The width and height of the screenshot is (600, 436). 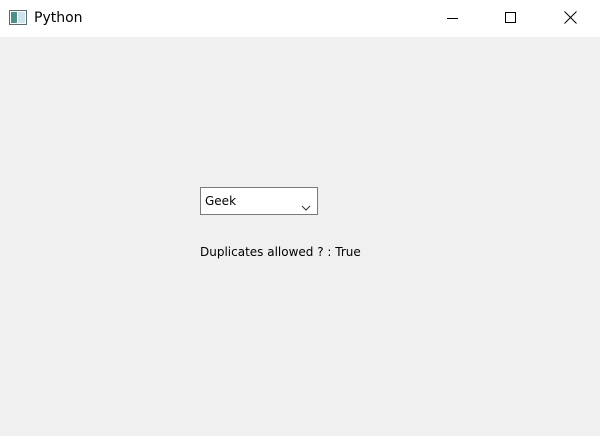 I want to click on minimize-button, so click(x=453, y=18).